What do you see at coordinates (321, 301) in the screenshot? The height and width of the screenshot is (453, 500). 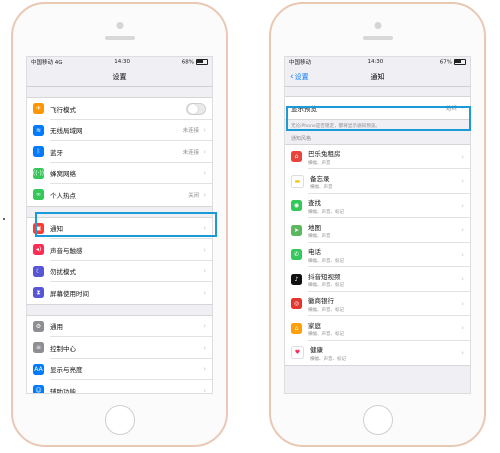 I see `app-name: 徽商银行` at bounding box center [321, 301].